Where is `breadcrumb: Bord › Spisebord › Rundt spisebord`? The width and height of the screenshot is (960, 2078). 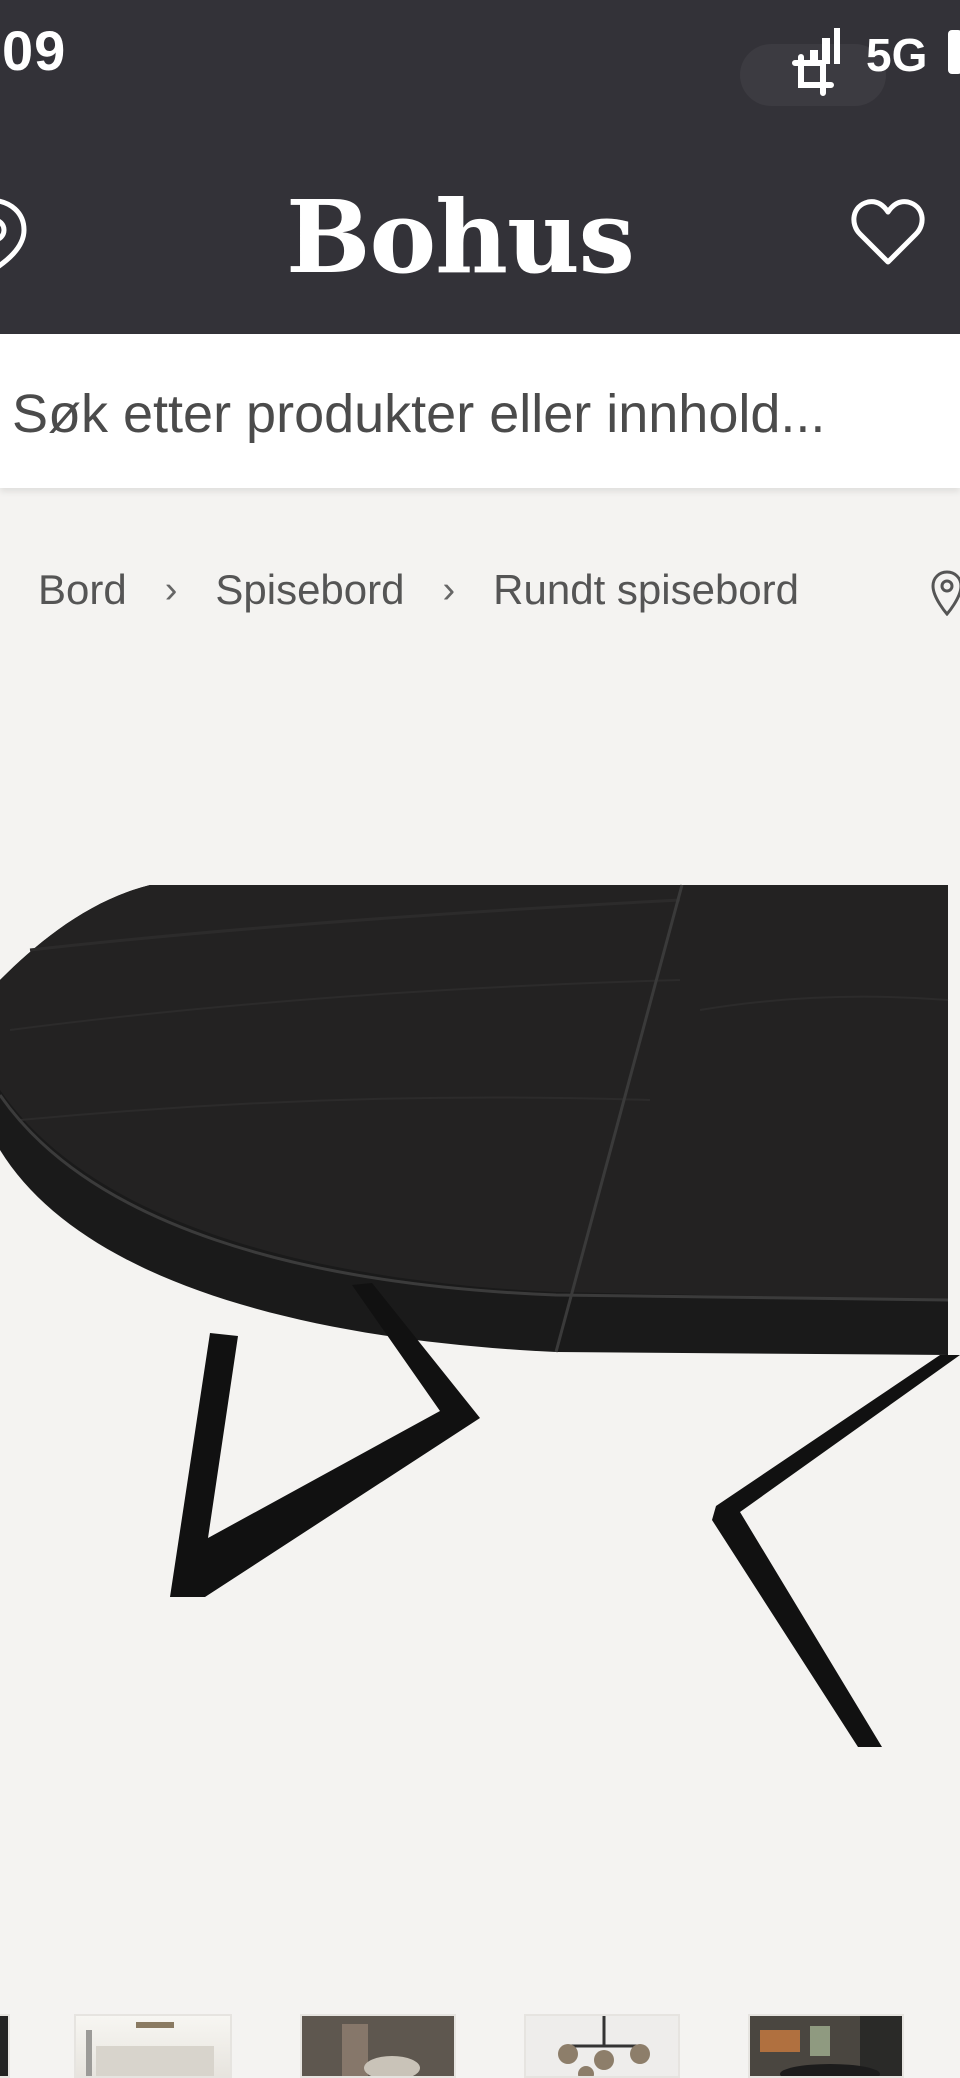
breadcrumb: Bord › Spisebord › Rundt spisebord is located at coordinates (418, 590).